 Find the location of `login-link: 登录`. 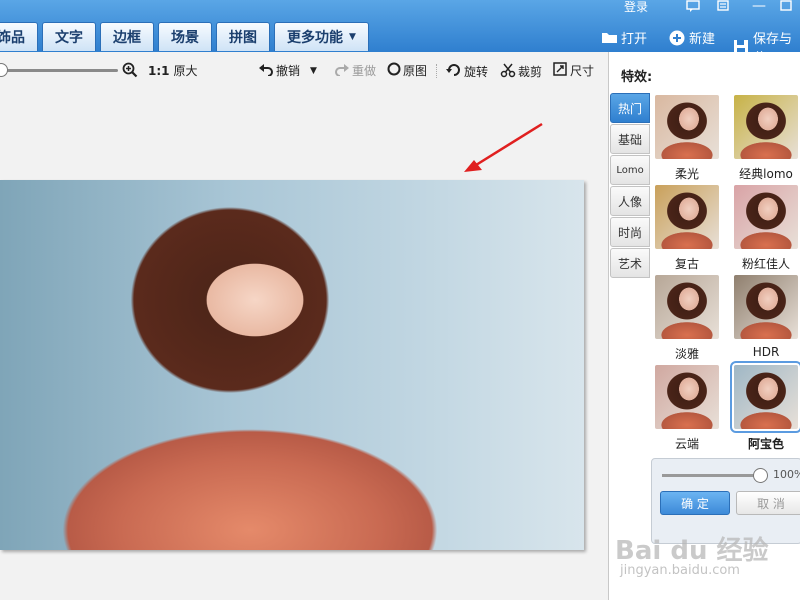

login-link: 登录 is located at coordinates (636, 7).